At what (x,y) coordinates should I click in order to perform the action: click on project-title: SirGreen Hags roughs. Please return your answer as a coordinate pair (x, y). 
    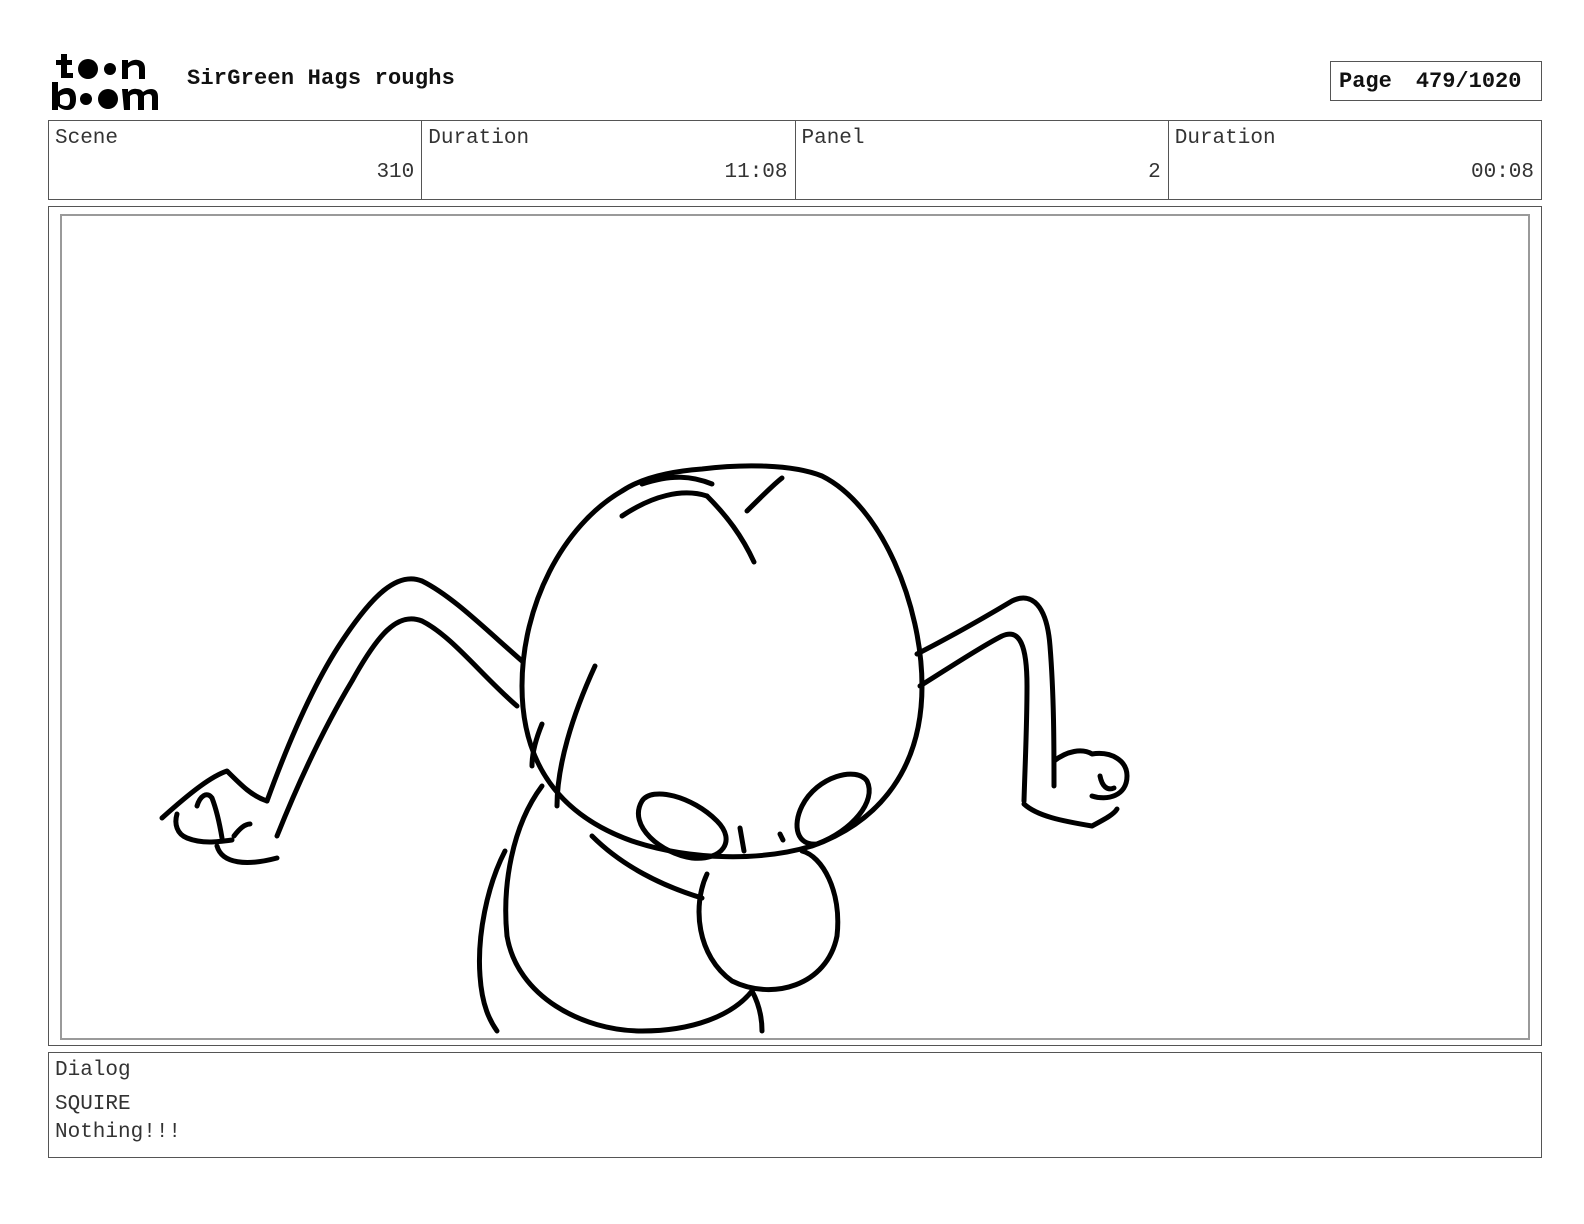
    Looking at the image, I should click on (321, 78).